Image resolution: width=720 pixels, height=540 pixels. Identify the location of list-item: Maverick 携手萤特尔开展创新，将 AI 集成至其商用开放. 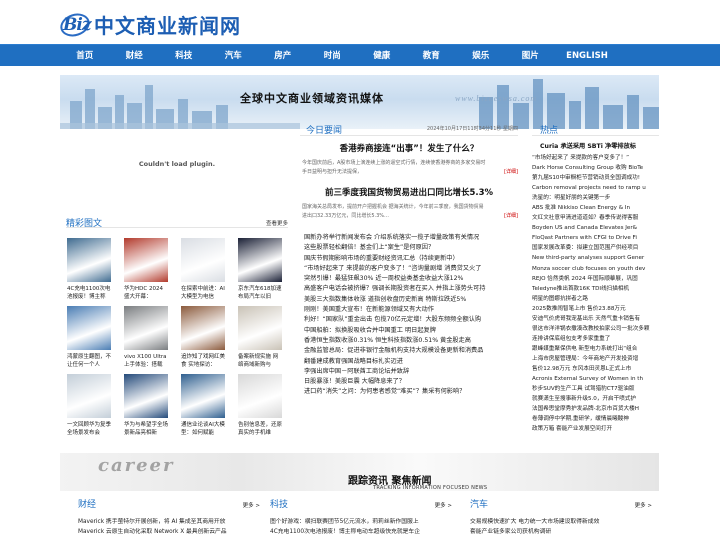
(169, 522).